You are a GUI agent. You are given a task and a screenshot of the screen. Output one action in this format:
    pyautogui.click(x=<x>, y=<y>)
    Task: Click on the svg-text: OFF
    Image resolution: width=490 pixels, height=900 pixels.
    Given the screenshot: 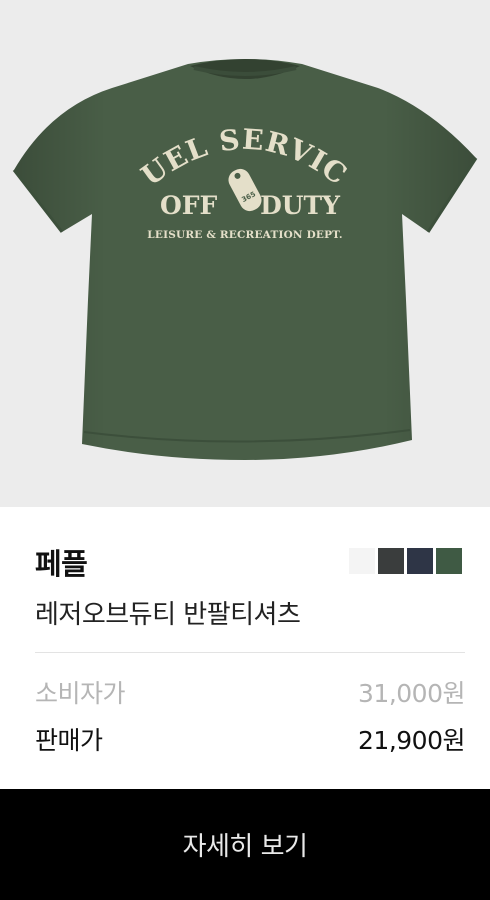 What is the action you would take?
    pyautogui.click(x=189, y=205)
    